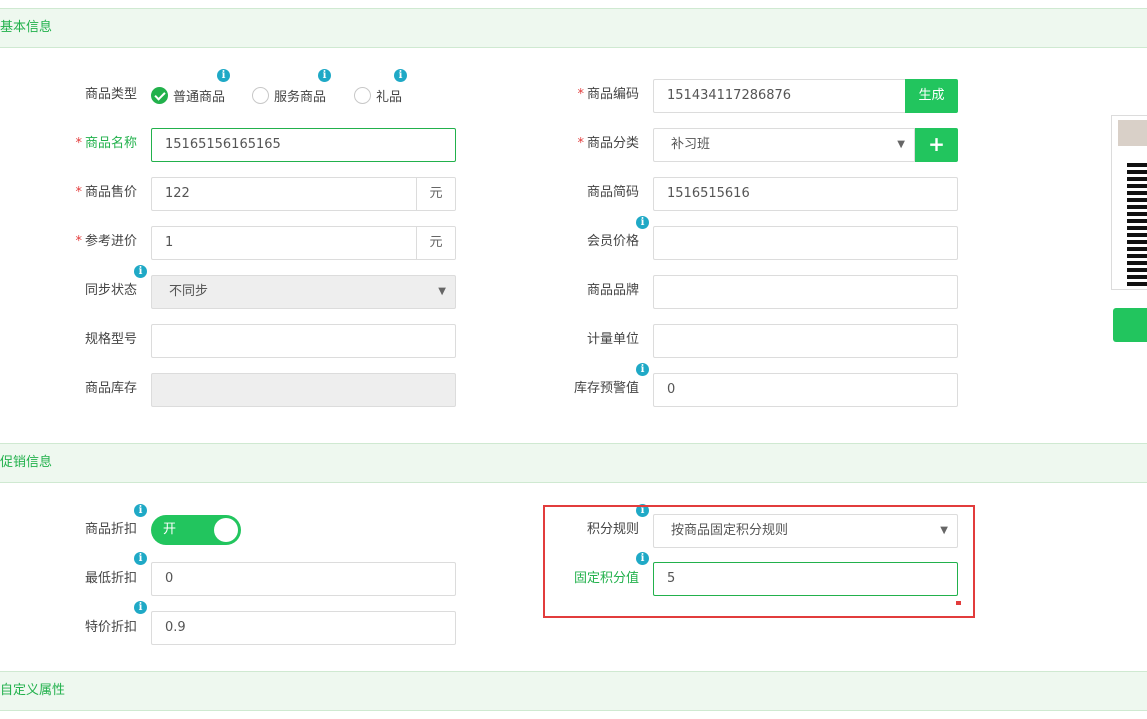 The image size is (1147, 719). What do you see at coordinates (26, 27) in the screenshot?
I see `section-title: 基本信息` at bounding box center [26, 27].